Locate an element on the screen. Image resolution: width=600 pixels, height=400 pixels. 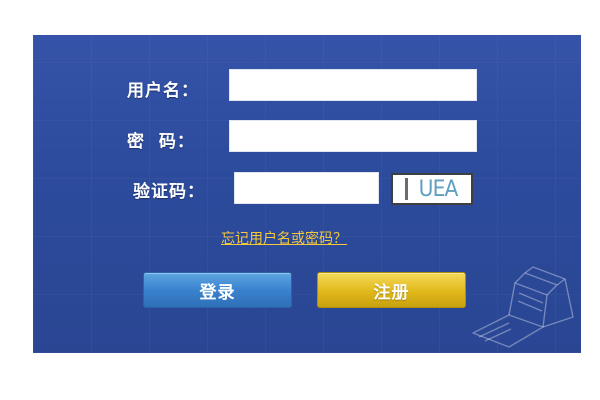
forgot-credentials-link: 忘记用户名或密码？ is located at coordinates (284, 238).